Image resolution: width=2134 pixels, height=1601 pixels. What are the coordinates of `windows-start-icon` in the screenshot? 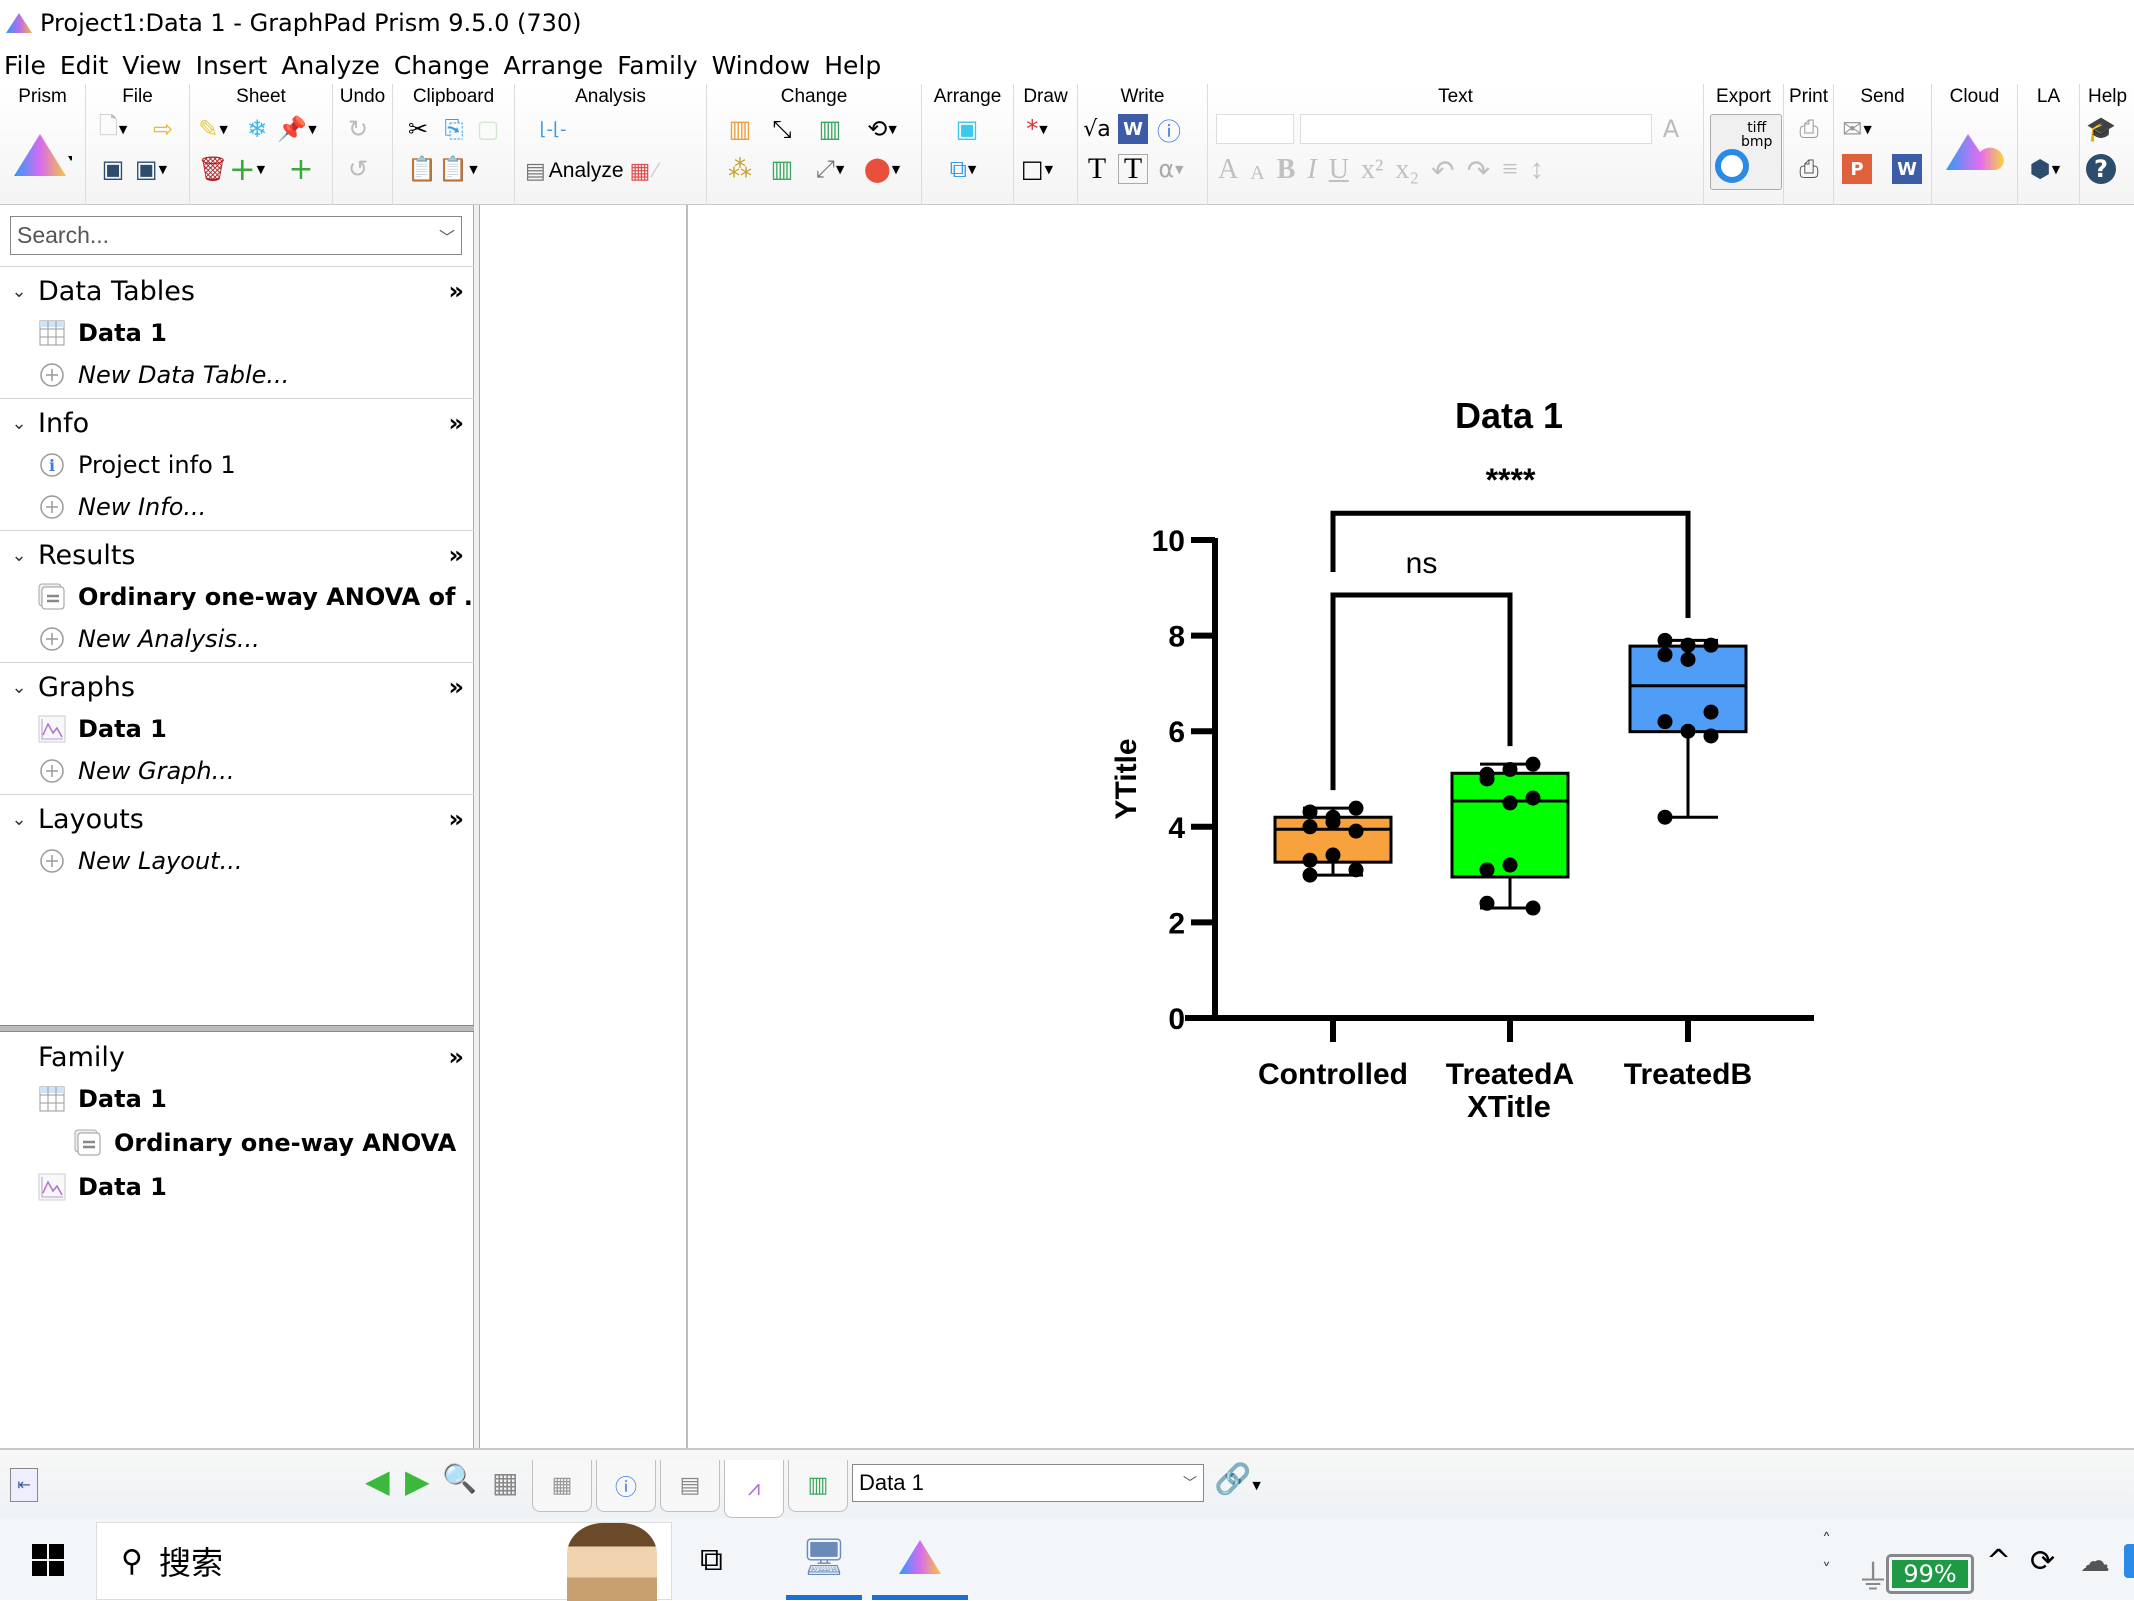 It's located at (48, 1560).